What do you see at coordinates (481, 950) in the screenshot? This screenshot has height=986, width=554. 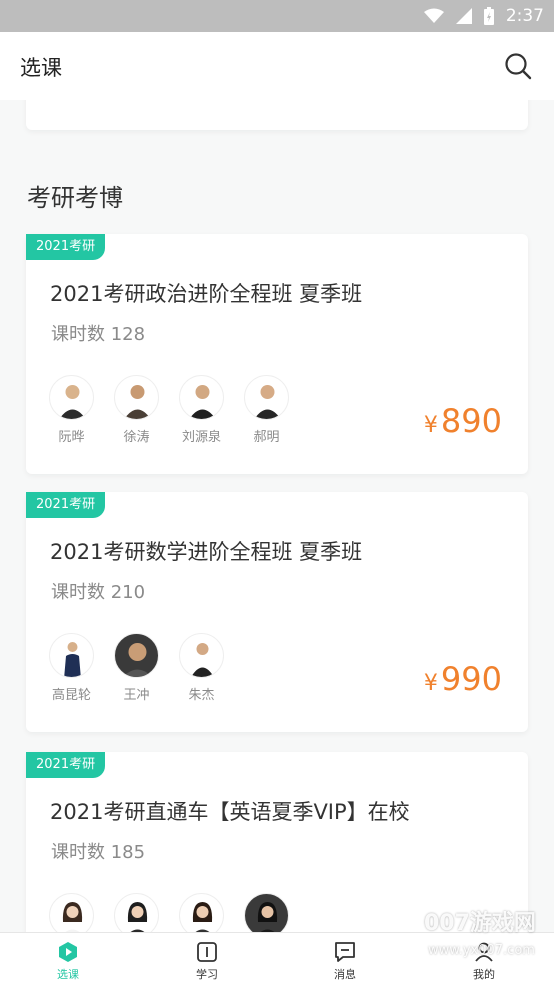 I see `watermark-url: www.yx007.com` at bounding box center [481, 950].